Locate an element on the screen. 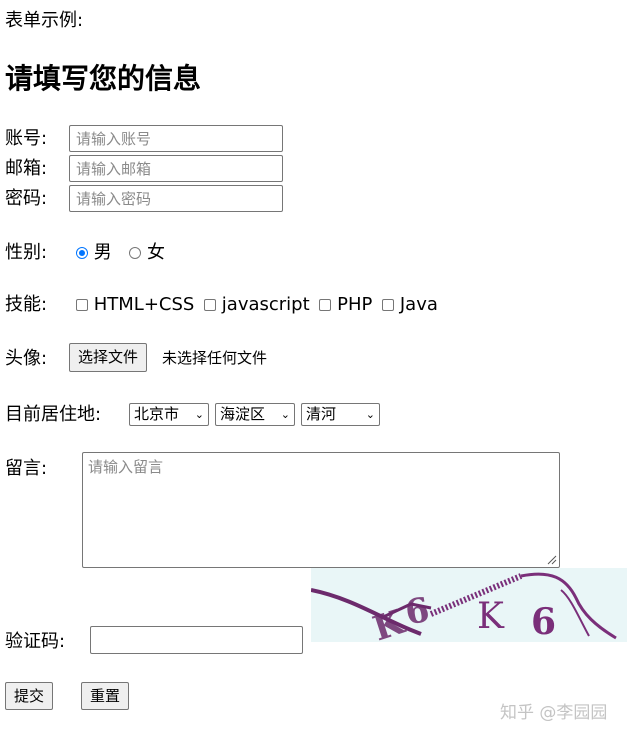 This screenshot has height=734, width=635. city-select: 北京市 ⌄ is located at coordinates (169, 414).